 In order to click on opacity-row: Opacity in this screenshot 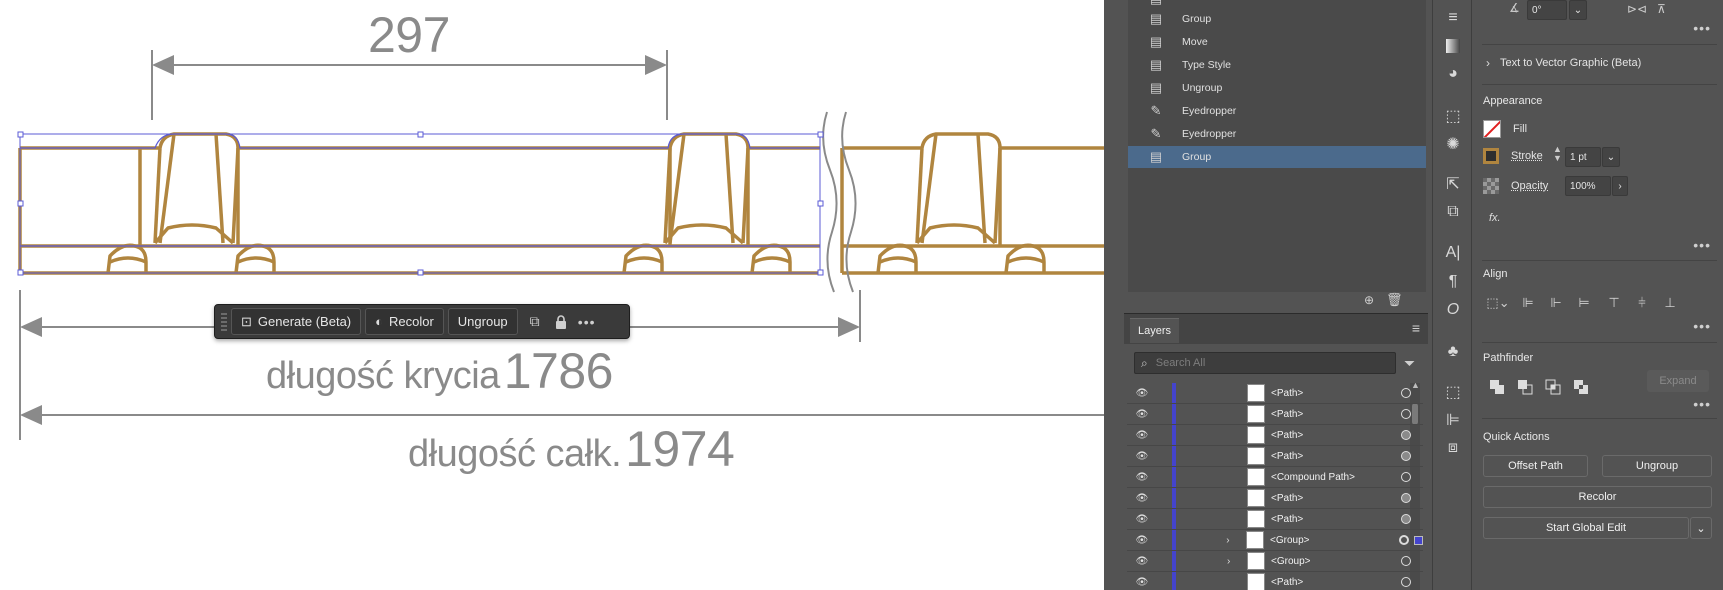, I will do `click(1515, 186)`.